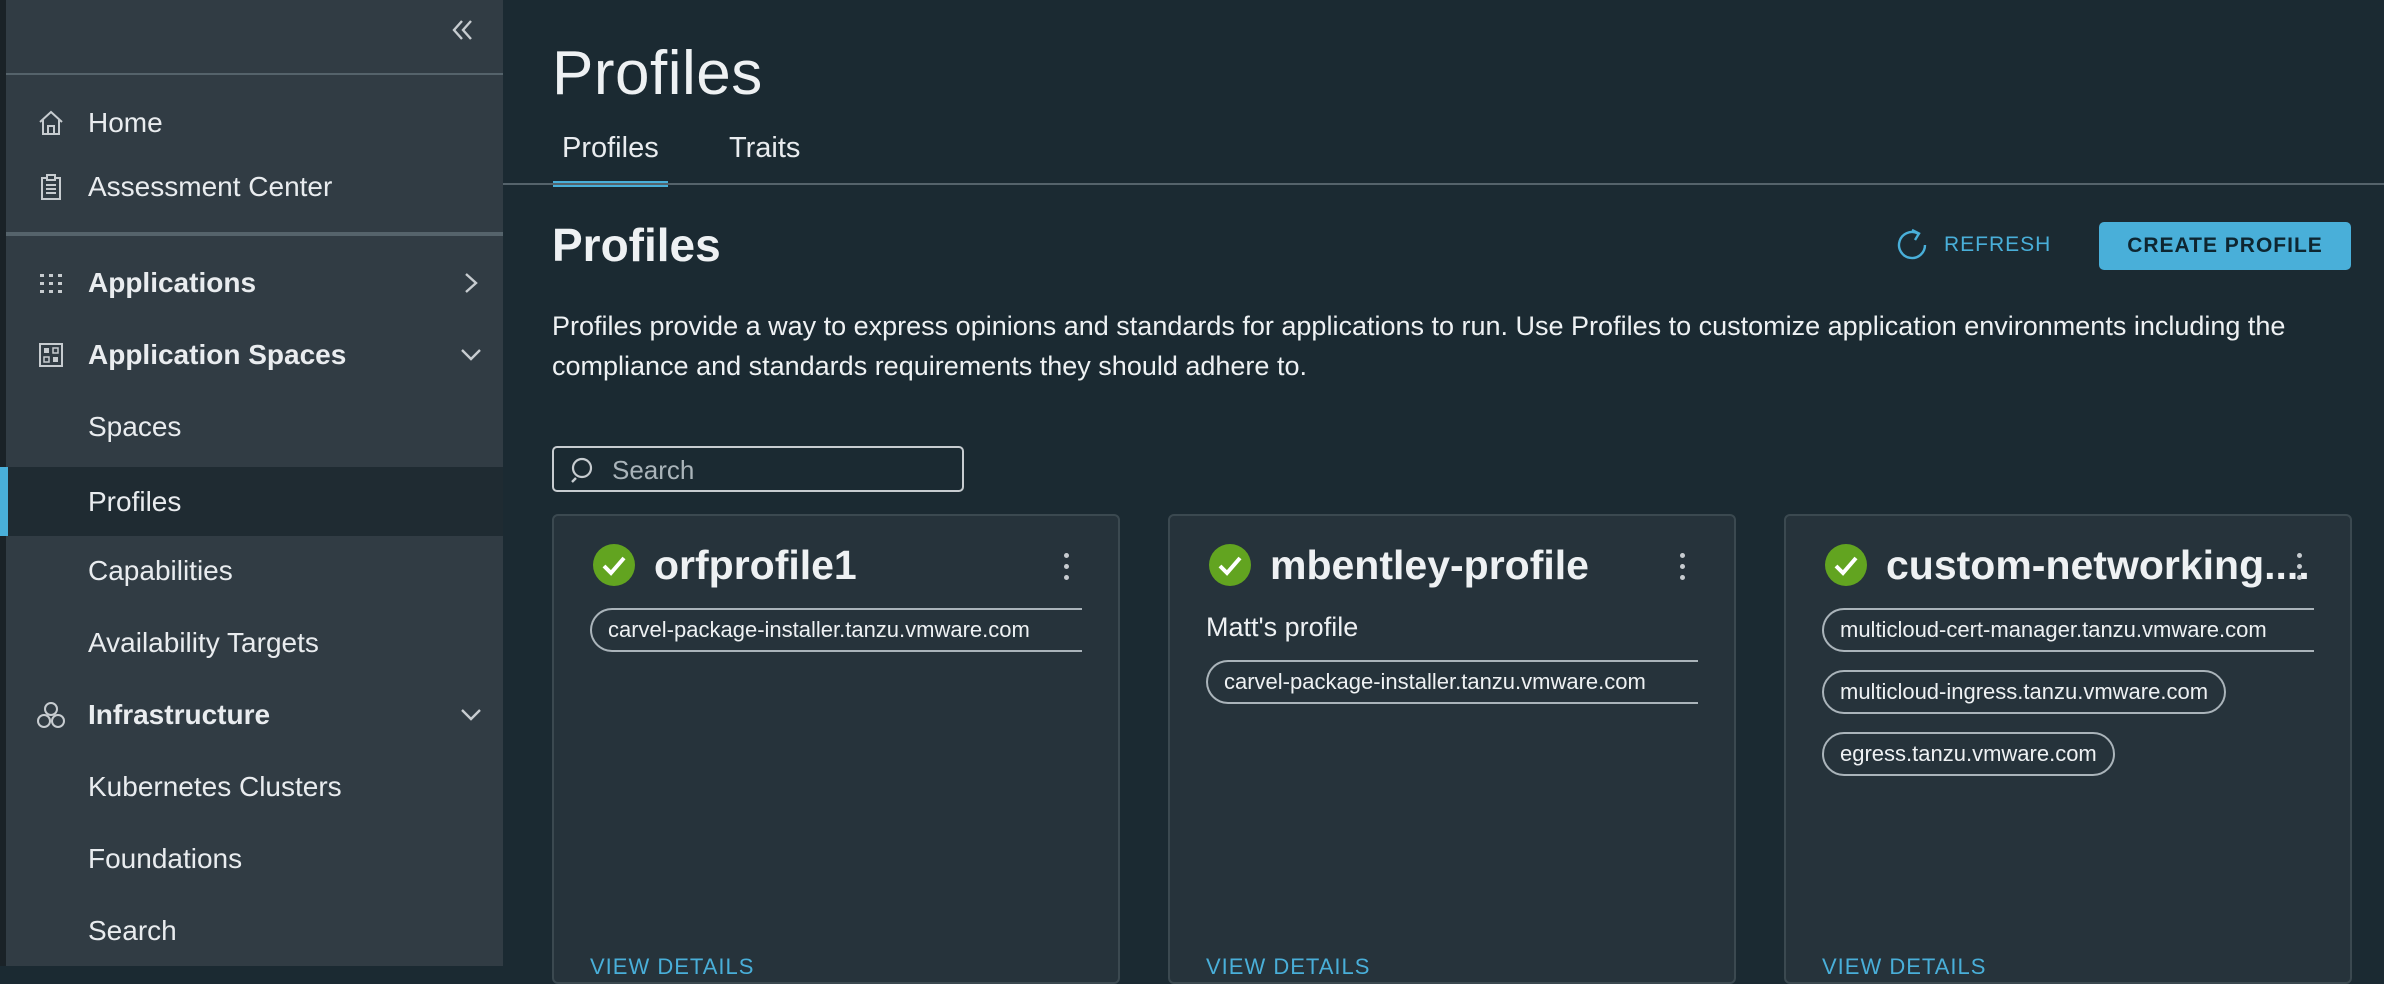 Image resolution: width=2384 pixels, height=984 pixels. Describe the element at coordinates (1998, 244) in the screenshot. I see `refresh-label: REFRESH` at that location.